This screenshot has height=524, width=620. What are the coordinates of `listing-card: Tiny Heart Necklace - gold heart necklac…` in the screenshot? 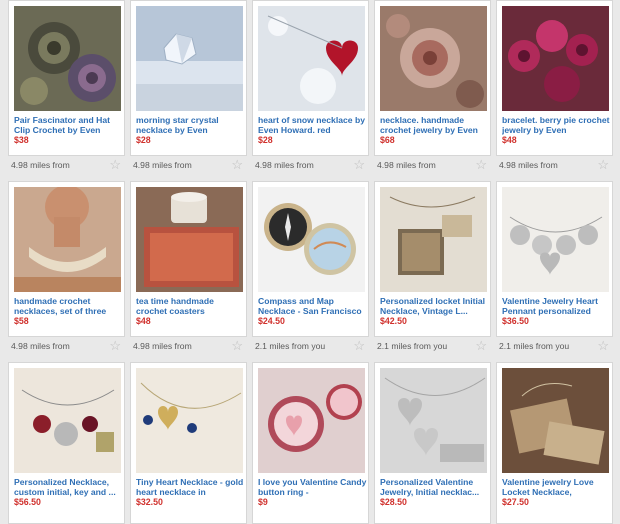 It's located at (188, 443).